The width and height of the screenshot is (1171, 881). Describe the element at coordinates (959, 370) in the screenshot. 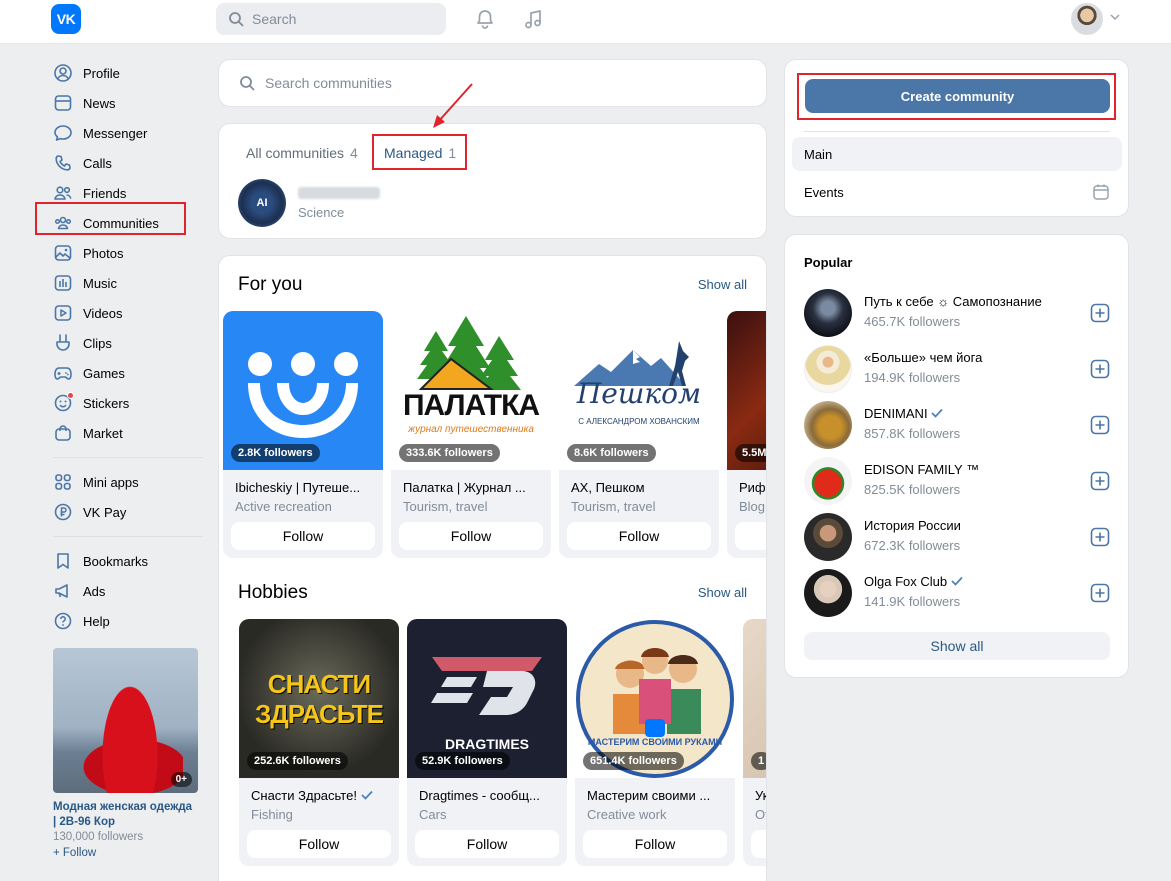

I see `popular-item: «Больше» чем йога 194.9K followers` at that location.